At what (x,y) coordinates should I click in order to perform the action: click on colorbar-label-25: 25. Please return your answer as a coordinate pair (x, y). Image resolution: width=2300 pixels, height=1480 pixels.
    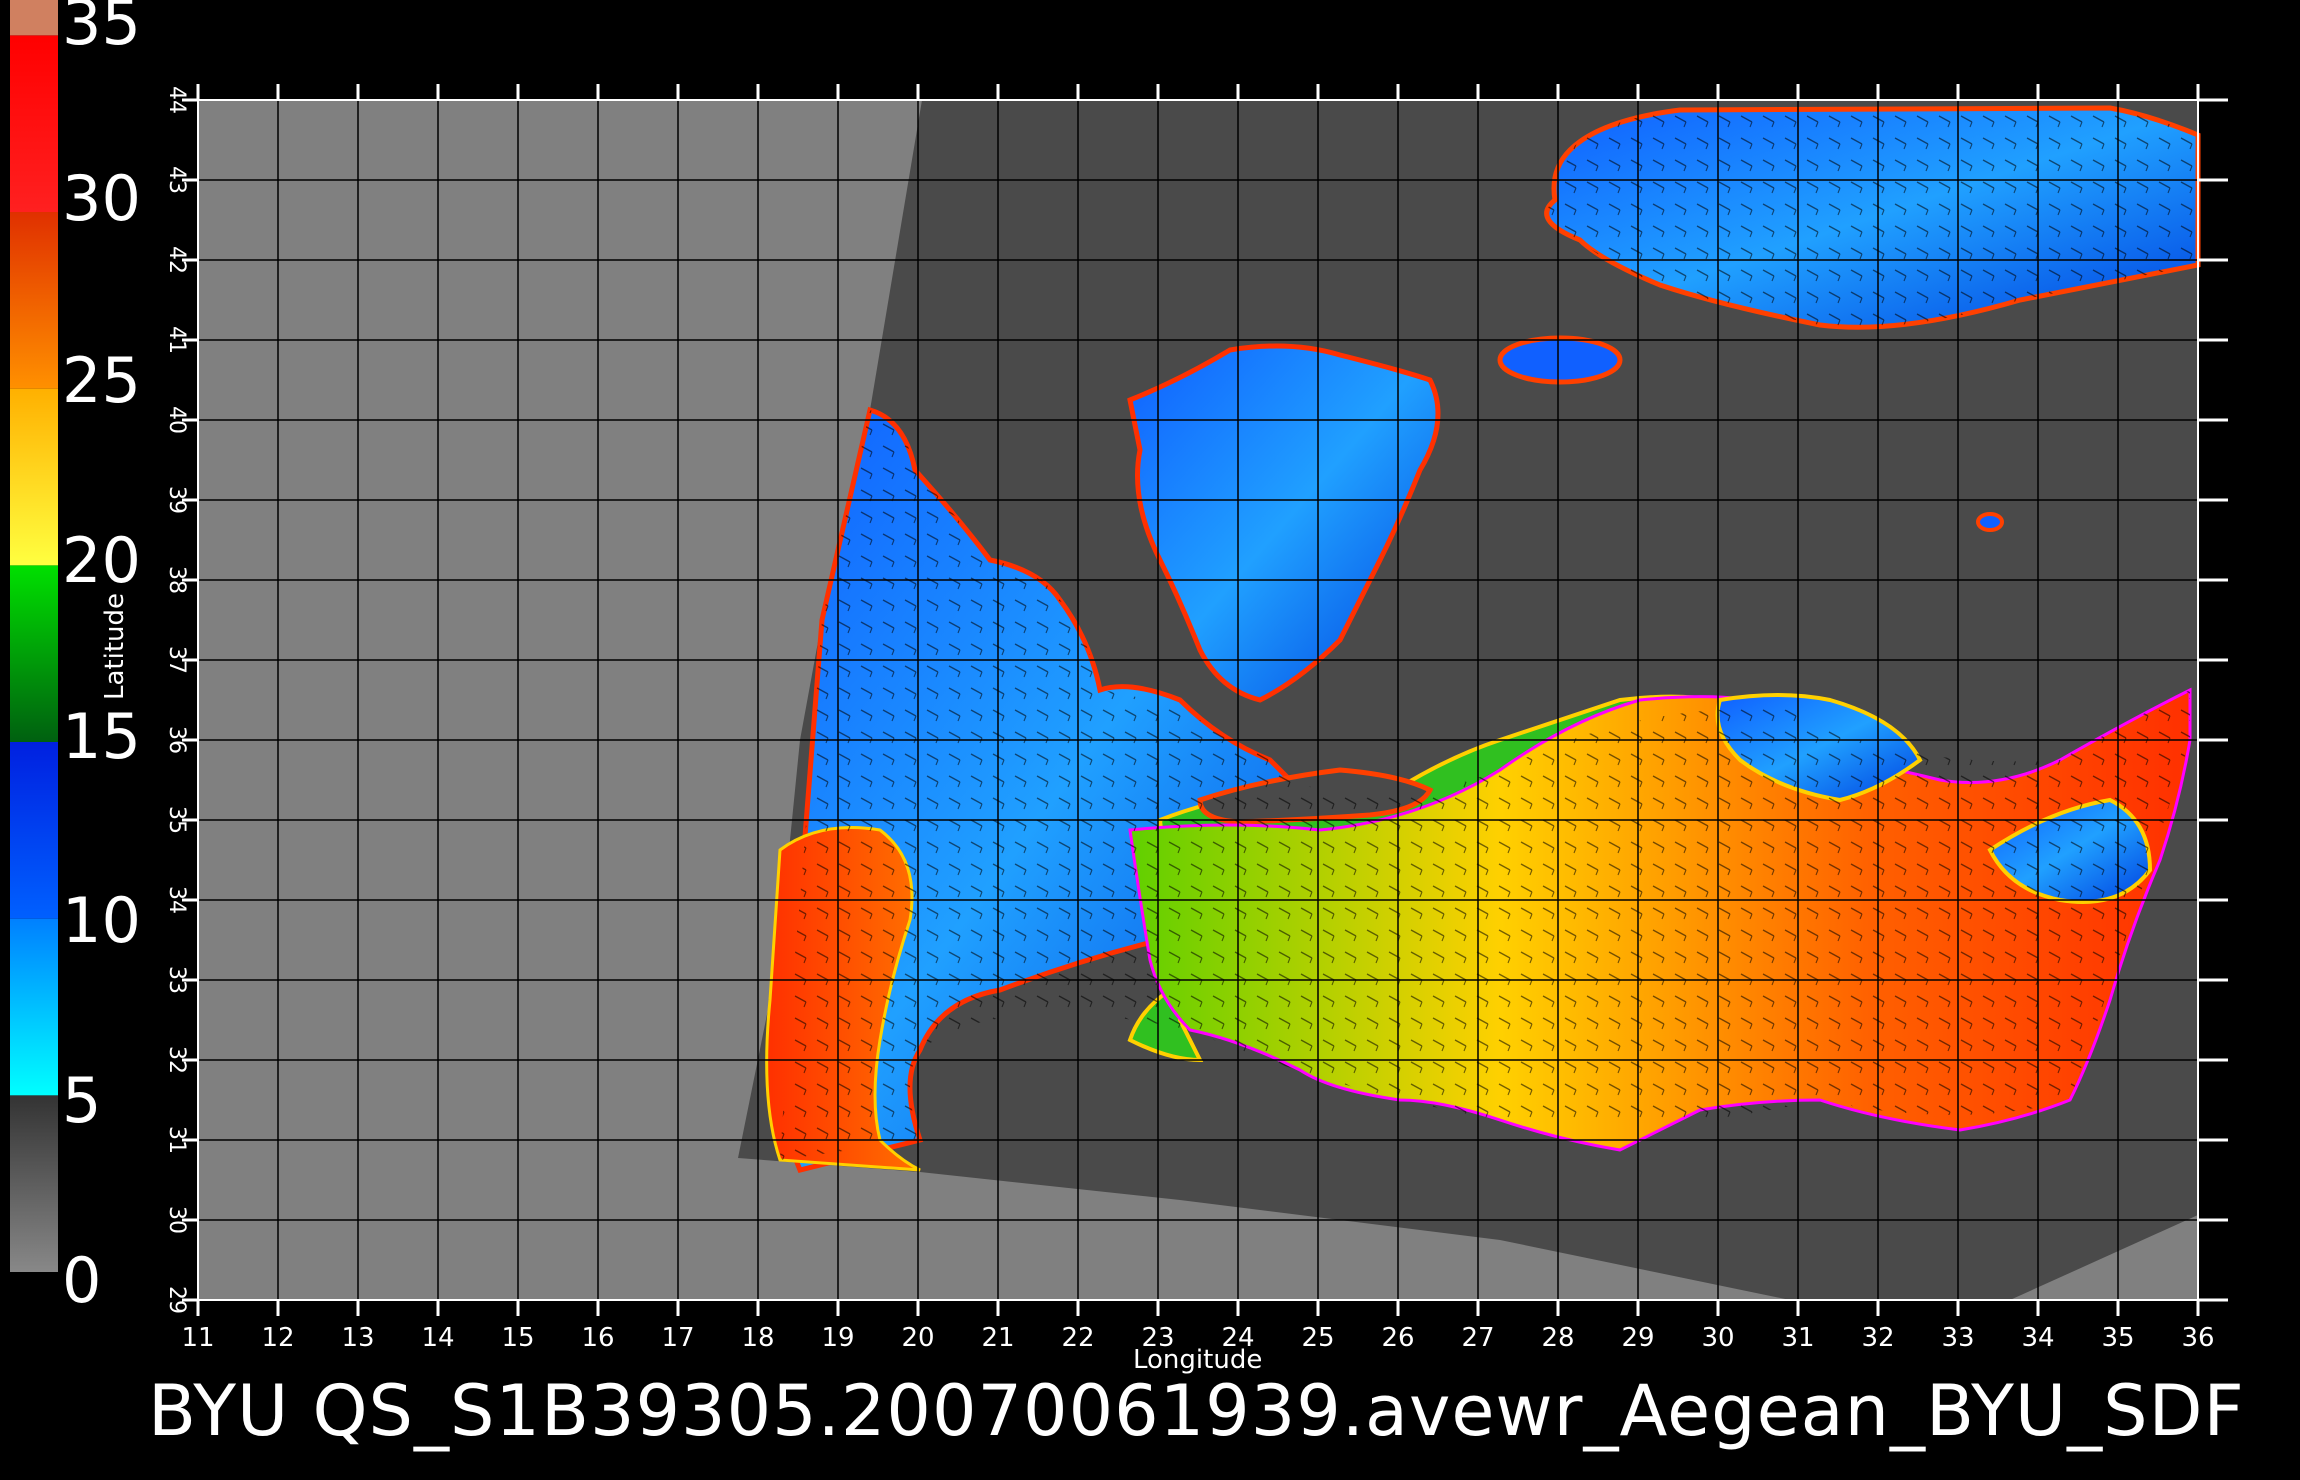
    Looking at the image, I should click on (101, 380).